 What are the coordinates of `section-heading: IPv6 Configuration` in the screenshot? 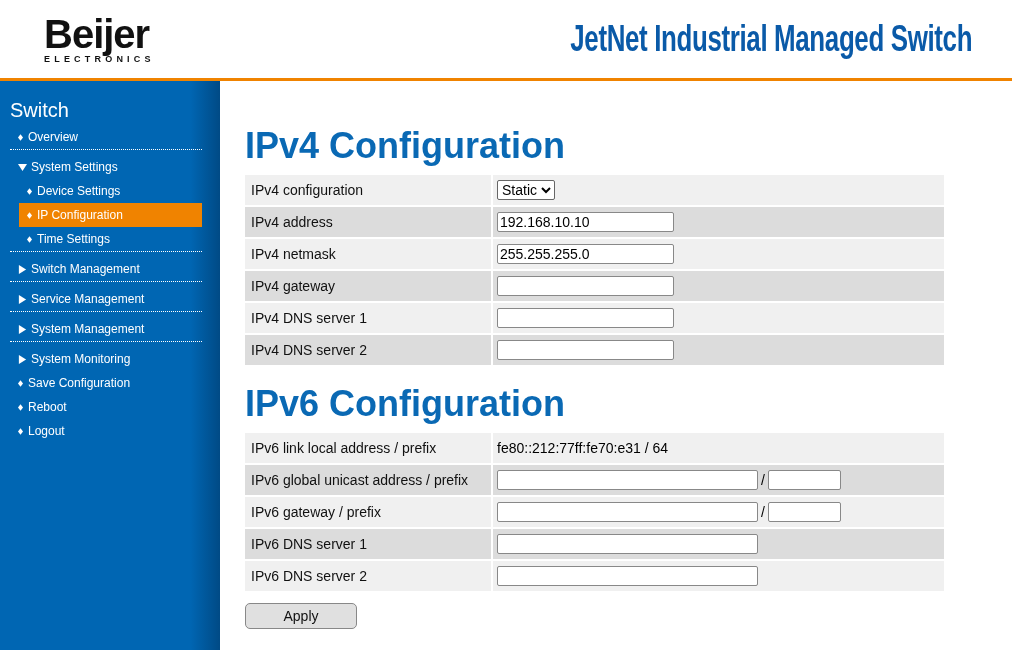 It's located at (405, 404).